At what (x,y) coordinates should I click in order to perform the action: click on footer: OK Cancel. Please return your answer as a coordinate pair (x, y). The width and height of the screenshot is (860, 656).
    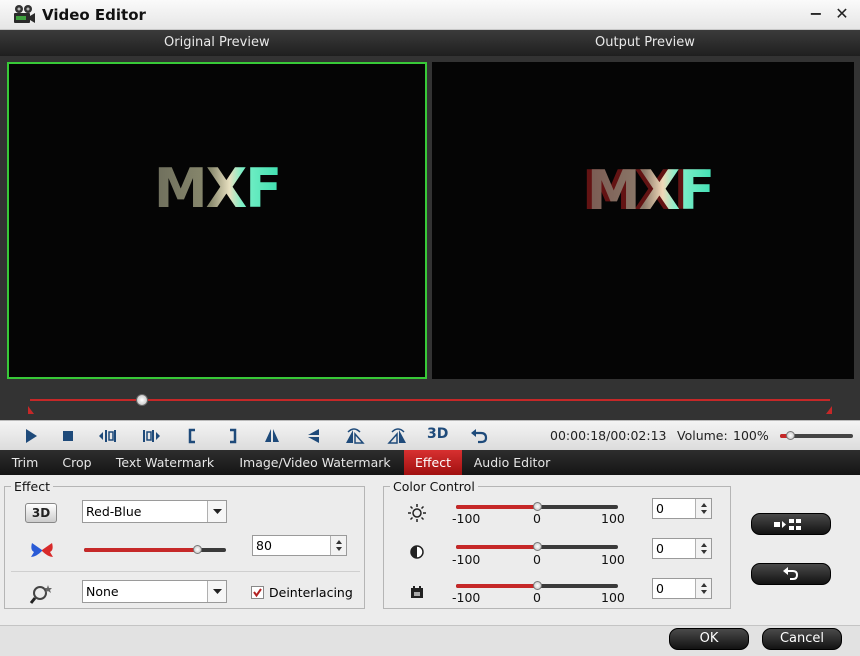
    Looking at the image, I should click on (430, 640).